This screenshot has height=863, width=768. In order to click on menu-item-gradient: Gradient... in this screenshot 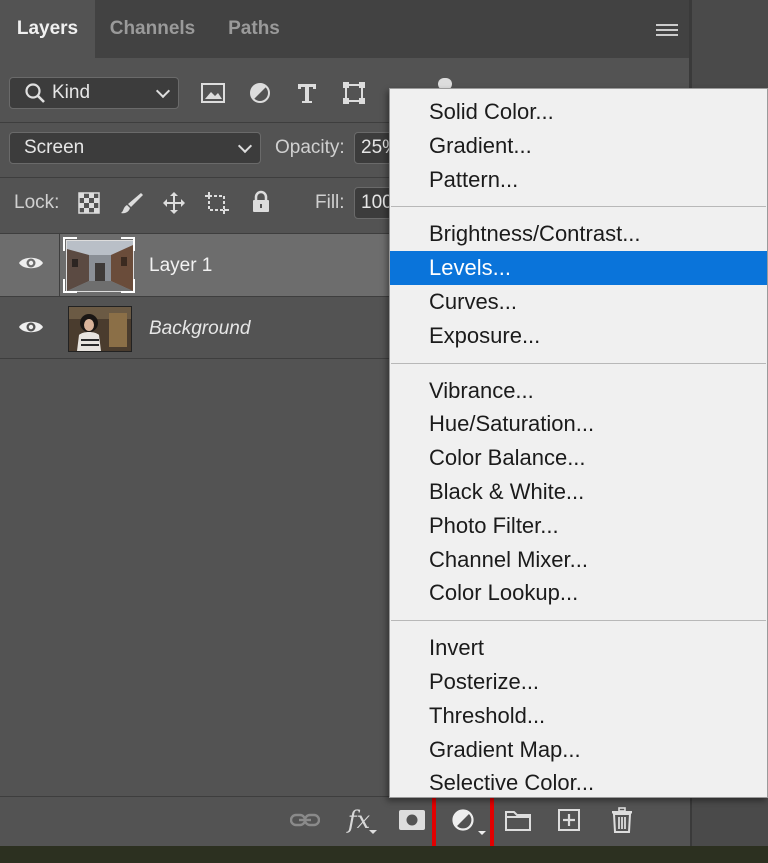, I will do `click(578, 146)`.